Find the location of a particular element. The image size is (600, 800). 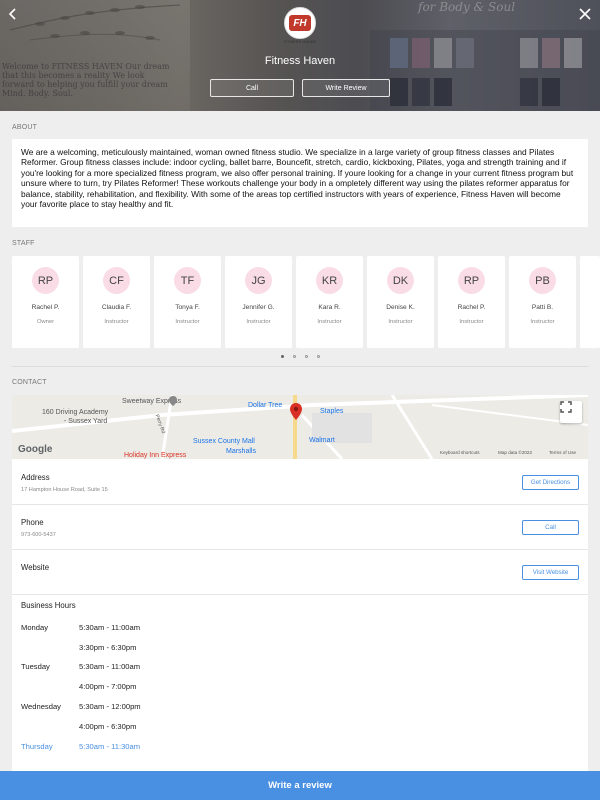

avatar: TF is located at coordinates (187, 280).